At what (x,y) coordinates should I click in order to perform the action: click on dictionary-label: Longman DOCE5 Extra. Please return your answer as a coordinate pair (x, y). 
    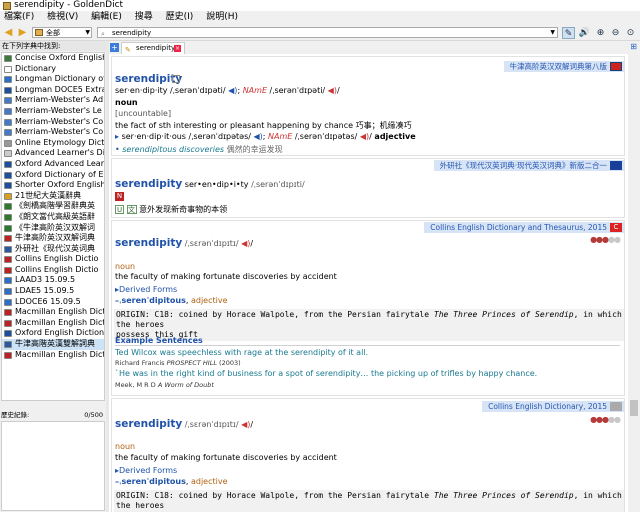
    Looking at the image, I should click on (59, 89).